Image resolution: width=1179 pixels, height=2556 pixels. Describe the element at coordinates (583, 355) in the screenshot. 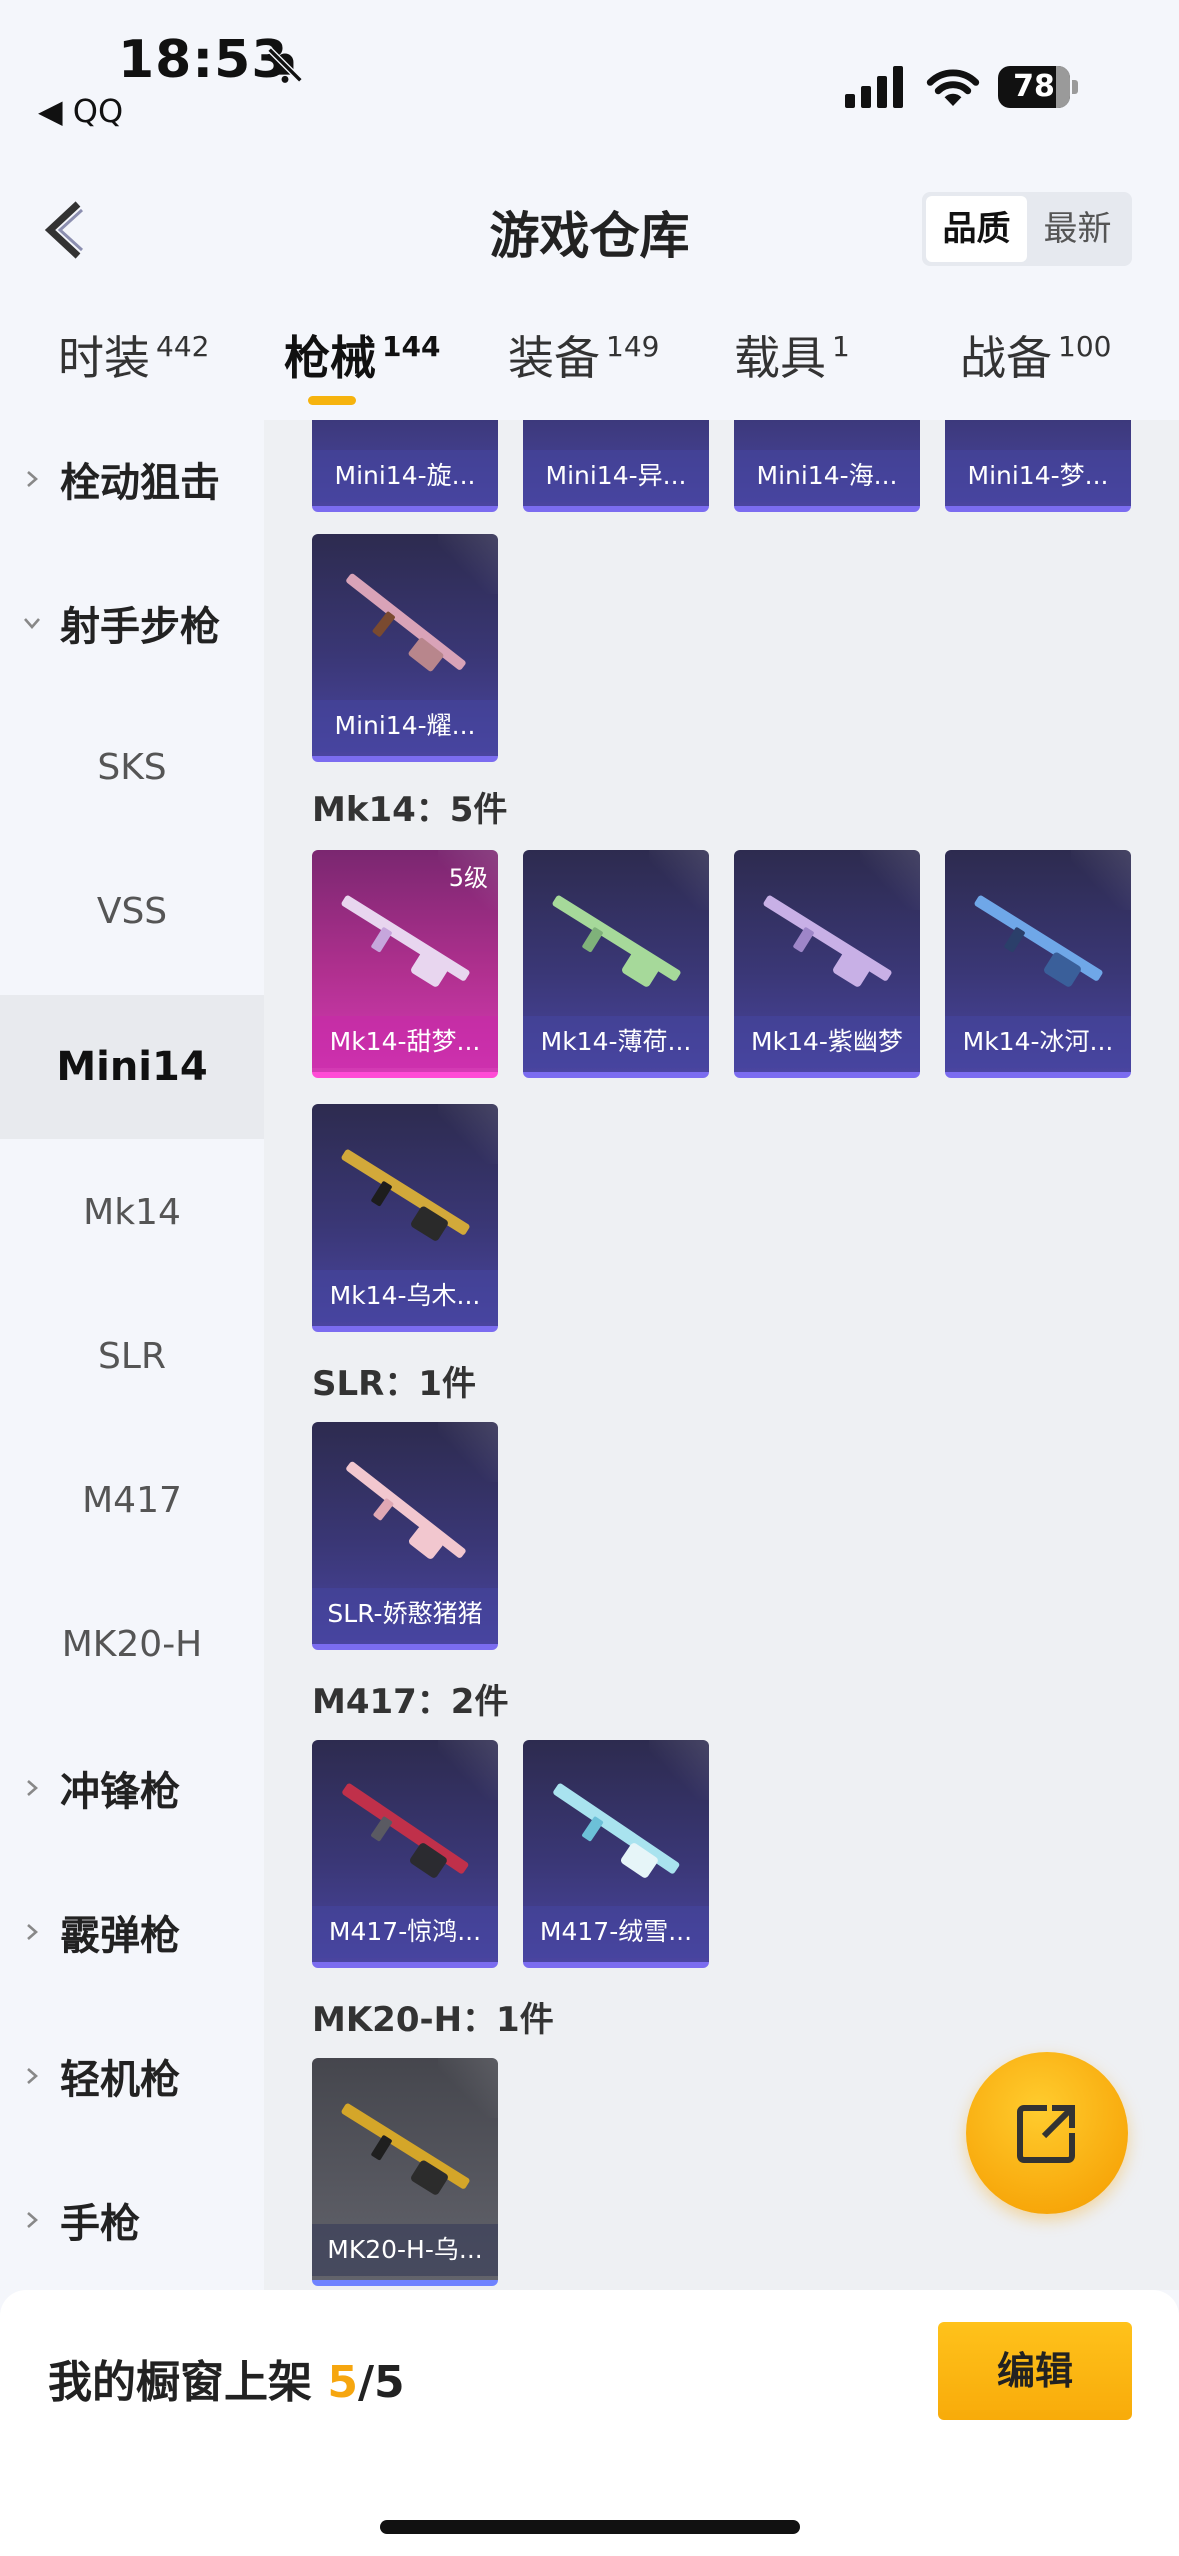

I see `tab-equipment: 装备 149` at that location.